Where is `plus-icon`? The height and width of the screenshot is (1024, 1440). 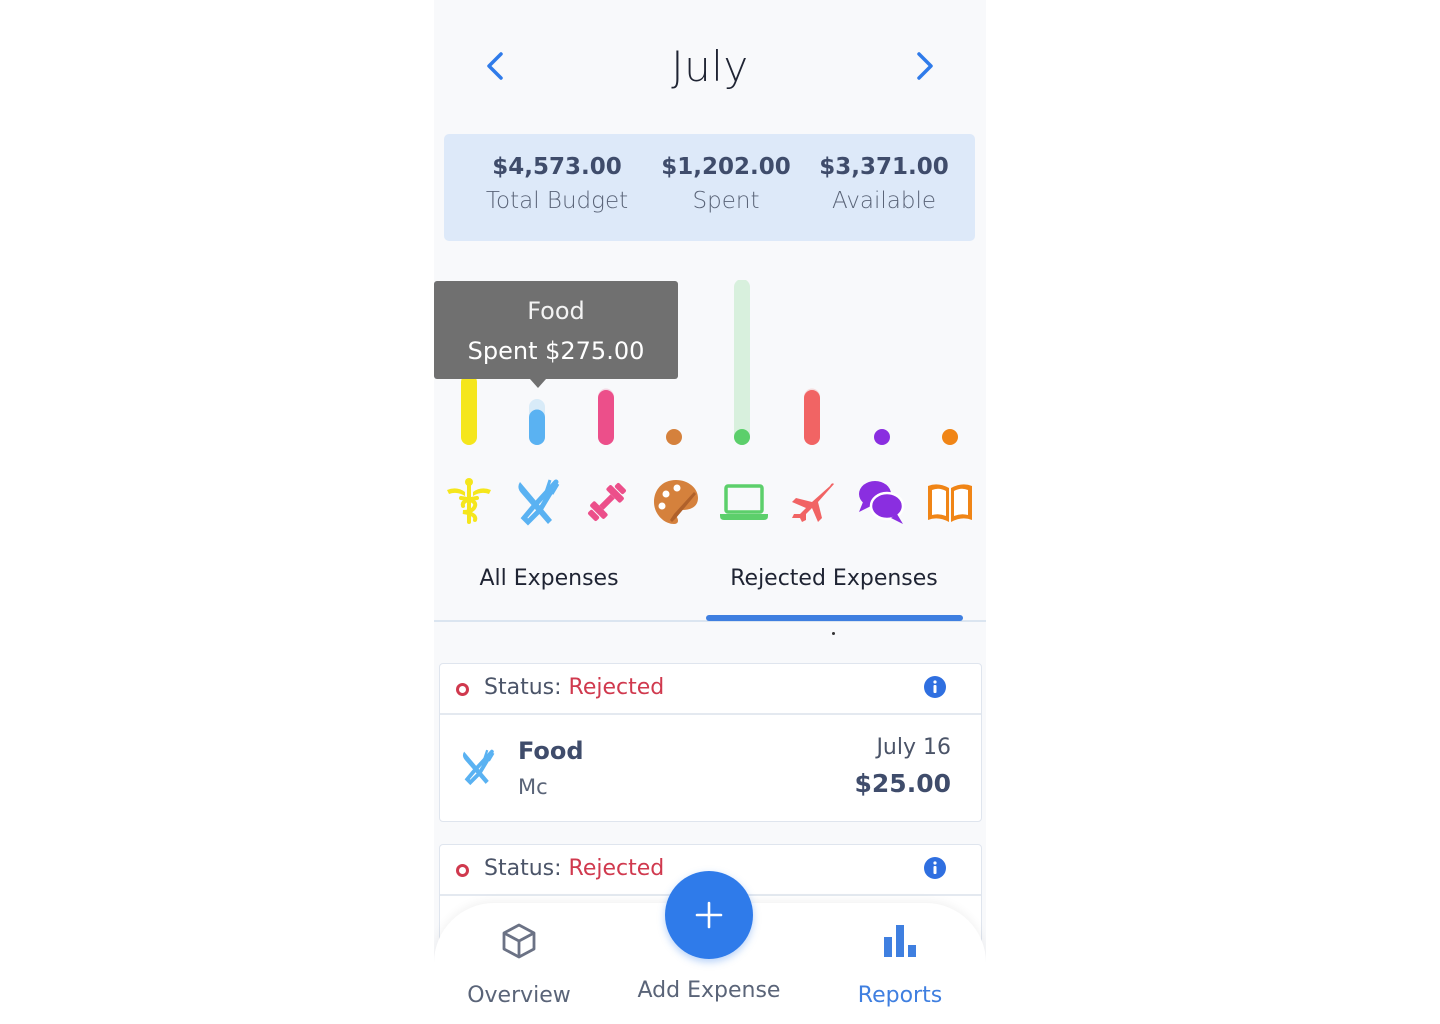 plus-icon is located at coordinates (709, 915).